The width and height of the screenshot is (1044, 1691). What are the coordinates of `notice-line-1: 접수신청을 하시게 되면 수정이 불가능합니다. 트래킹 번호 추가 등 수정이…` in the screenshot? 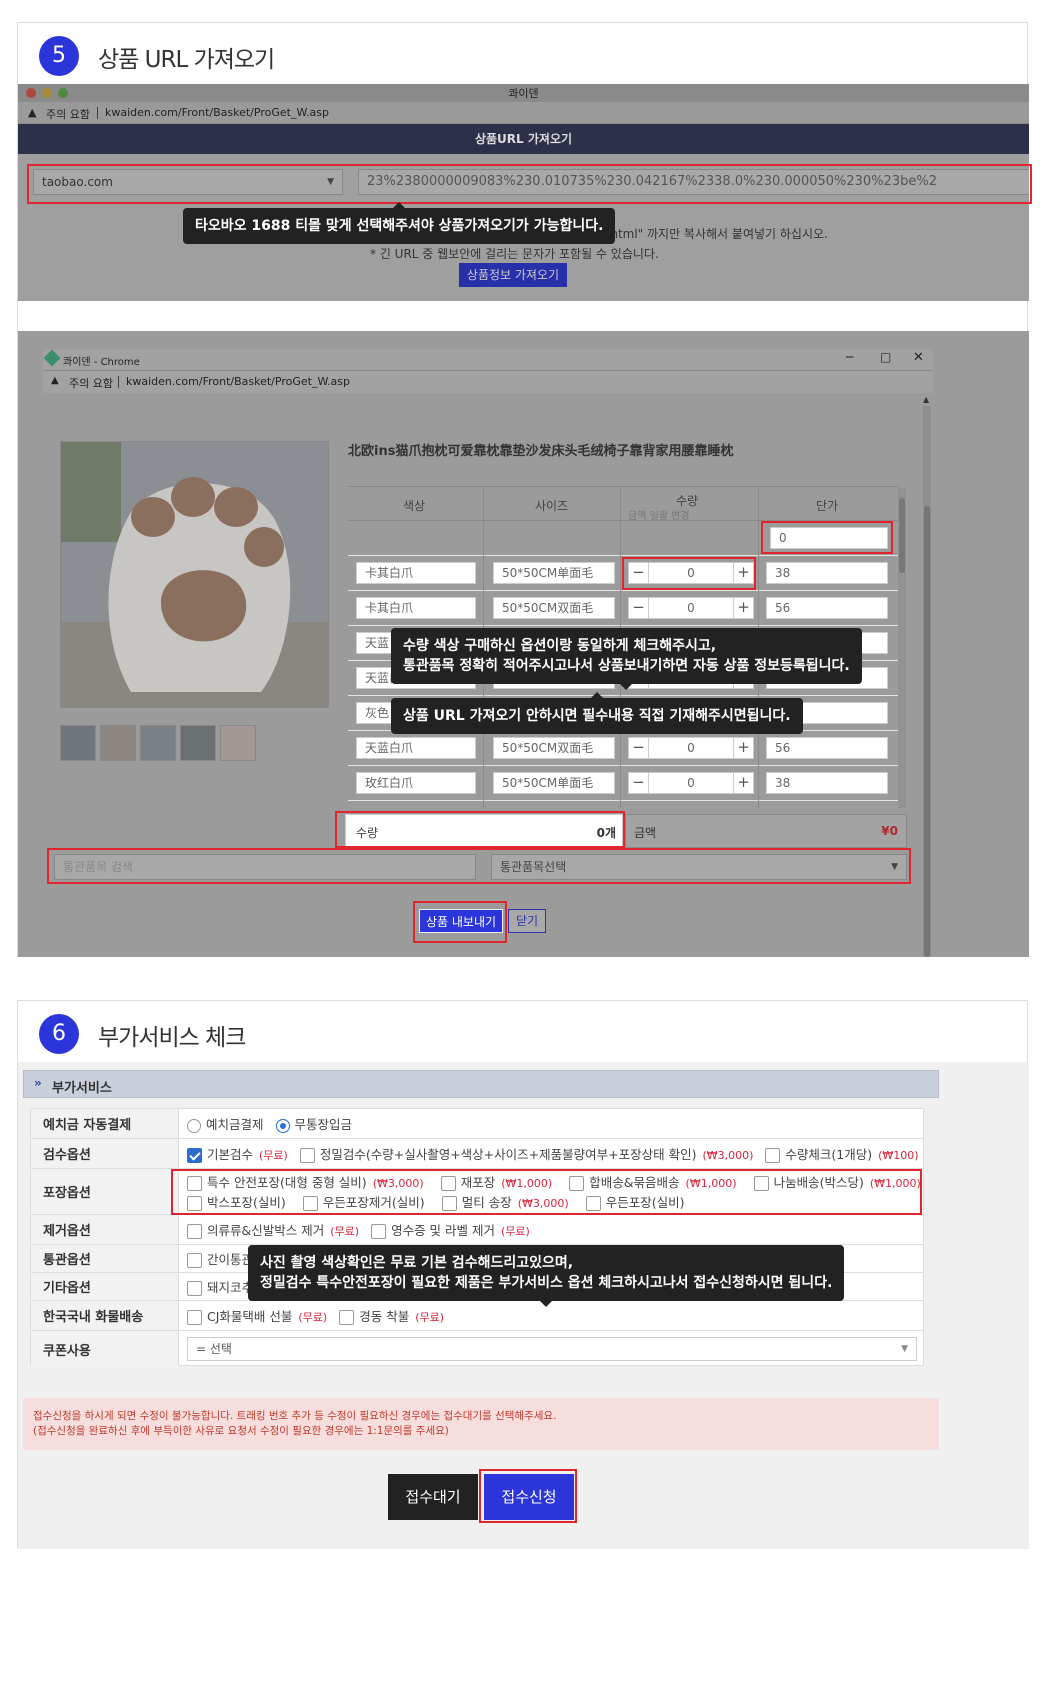 It's located at (295, 1416).